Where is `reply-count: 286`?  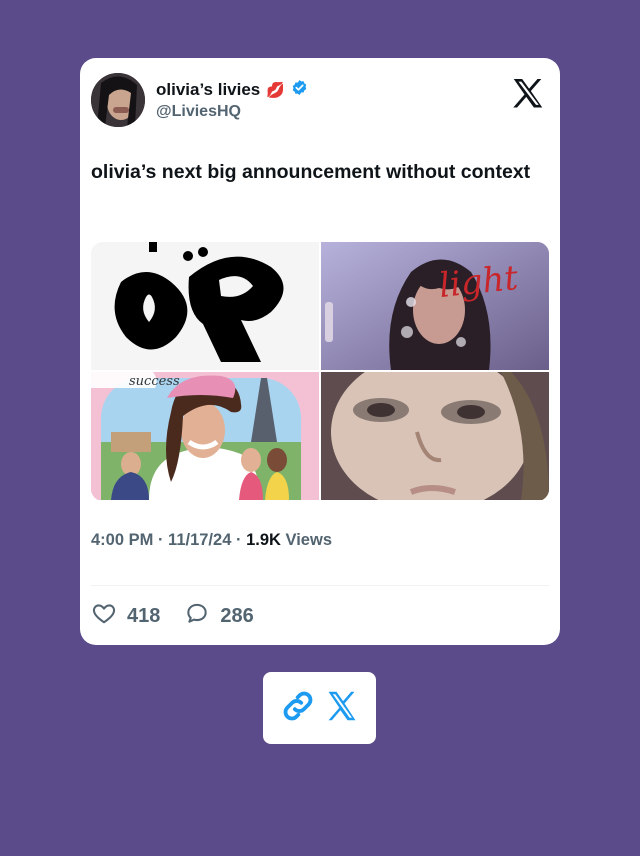
reply-count: 286 is located at coordinates (237, 615).